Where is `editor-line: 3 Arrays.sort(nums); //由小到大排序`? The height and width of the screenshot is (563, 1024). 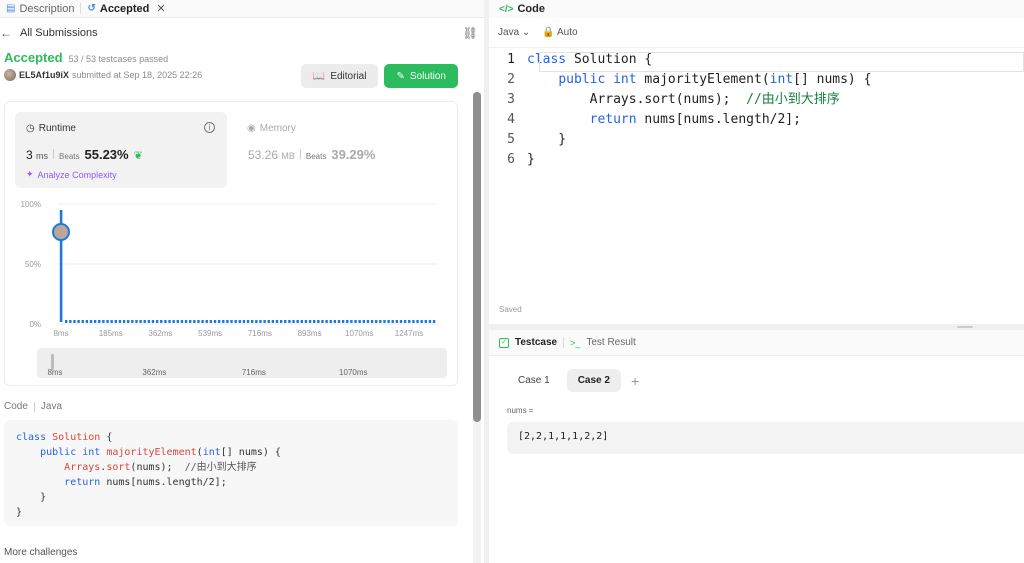
editor-line: 3 Arrays.sort(nums); //由小到大排序 is located at coordinates (756, 100).